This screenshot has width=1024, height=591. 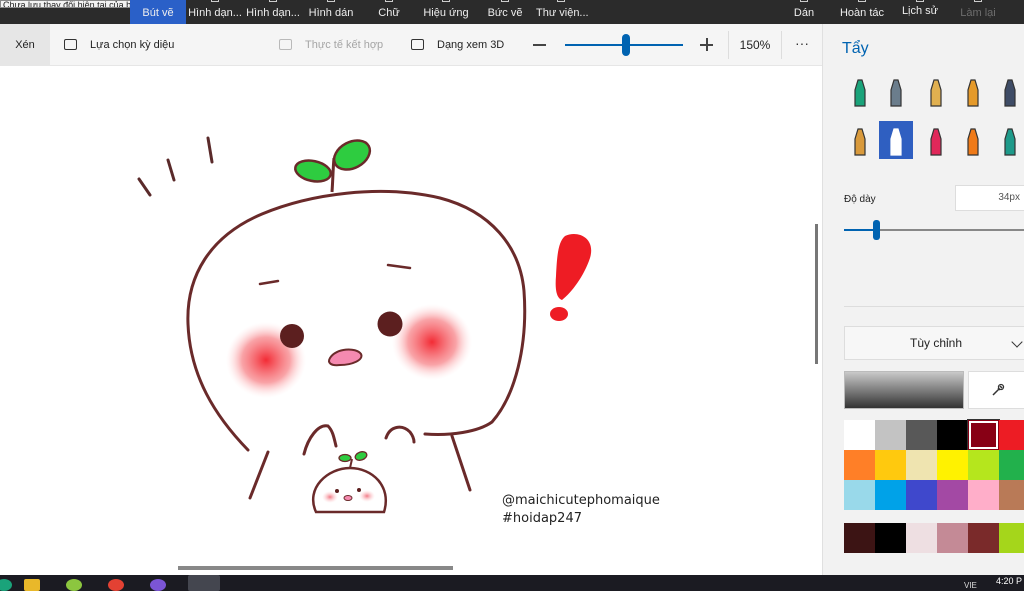 I want to click on pixel-pen-brush-icon, so click(x=1008, y=91).